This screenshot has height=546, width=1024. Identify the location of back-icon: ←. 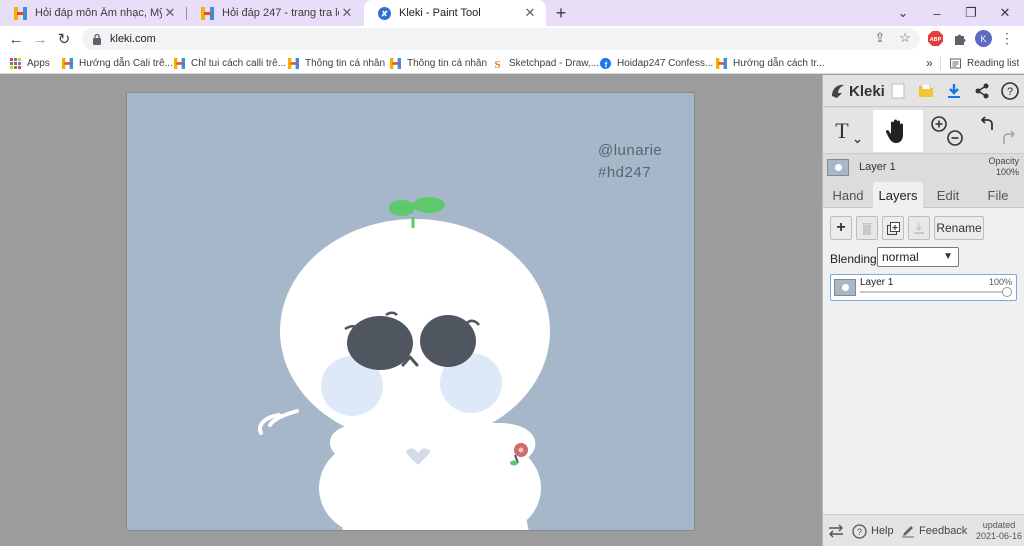
(16, 39).